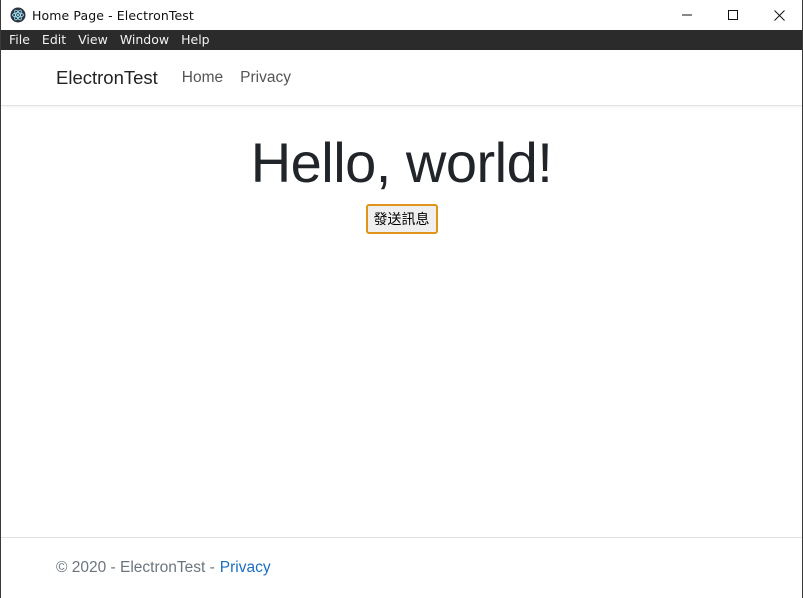  I want to click on nav-link-home: Home, so click(202, 78).